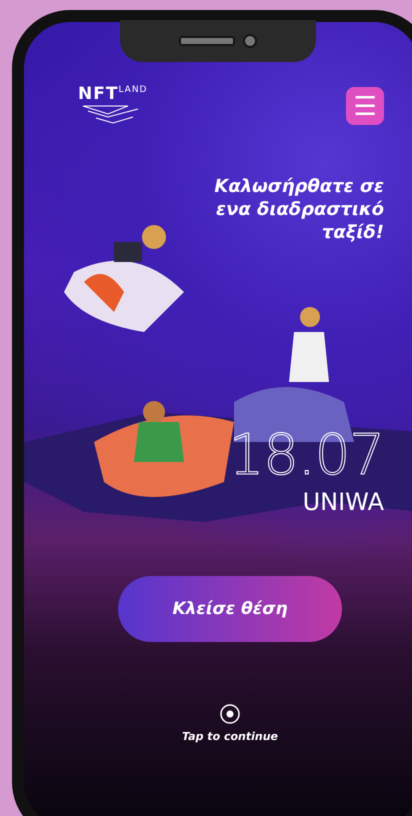 Image resolution: width=412 pixels, height=816 pixels. Describe the element at coordinates (306, 456) in the screenshot. I see `event-date: 18.07` at that location.